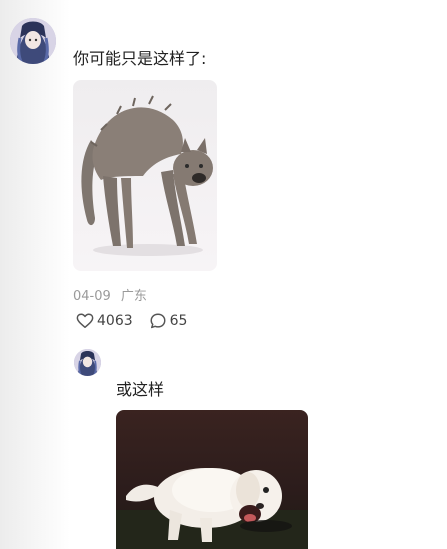 This screenshot has width=447, height=549. What do you see at coordinates (85, 321) in the screenshot?
I see `heart-outline-icon` at bounding box center [85, 321].